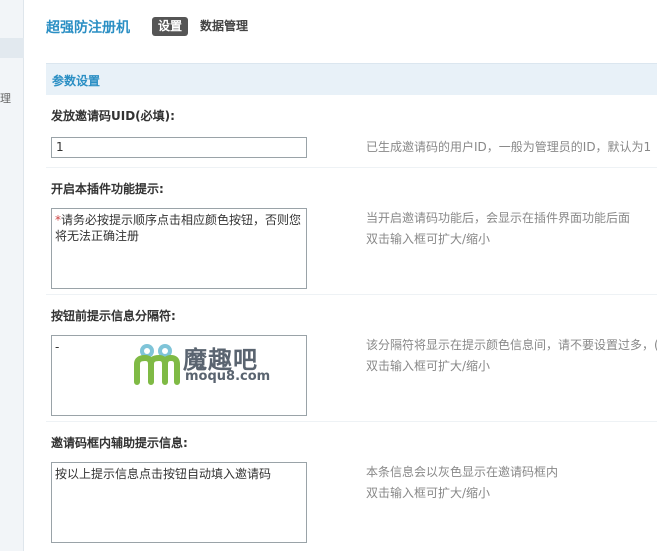 This screenshot has height=551, width=657. Describe the element at coordinates (113, 116) in the screenshot. I see `uid-label: 发放邀请码UID(必填):` at that location.